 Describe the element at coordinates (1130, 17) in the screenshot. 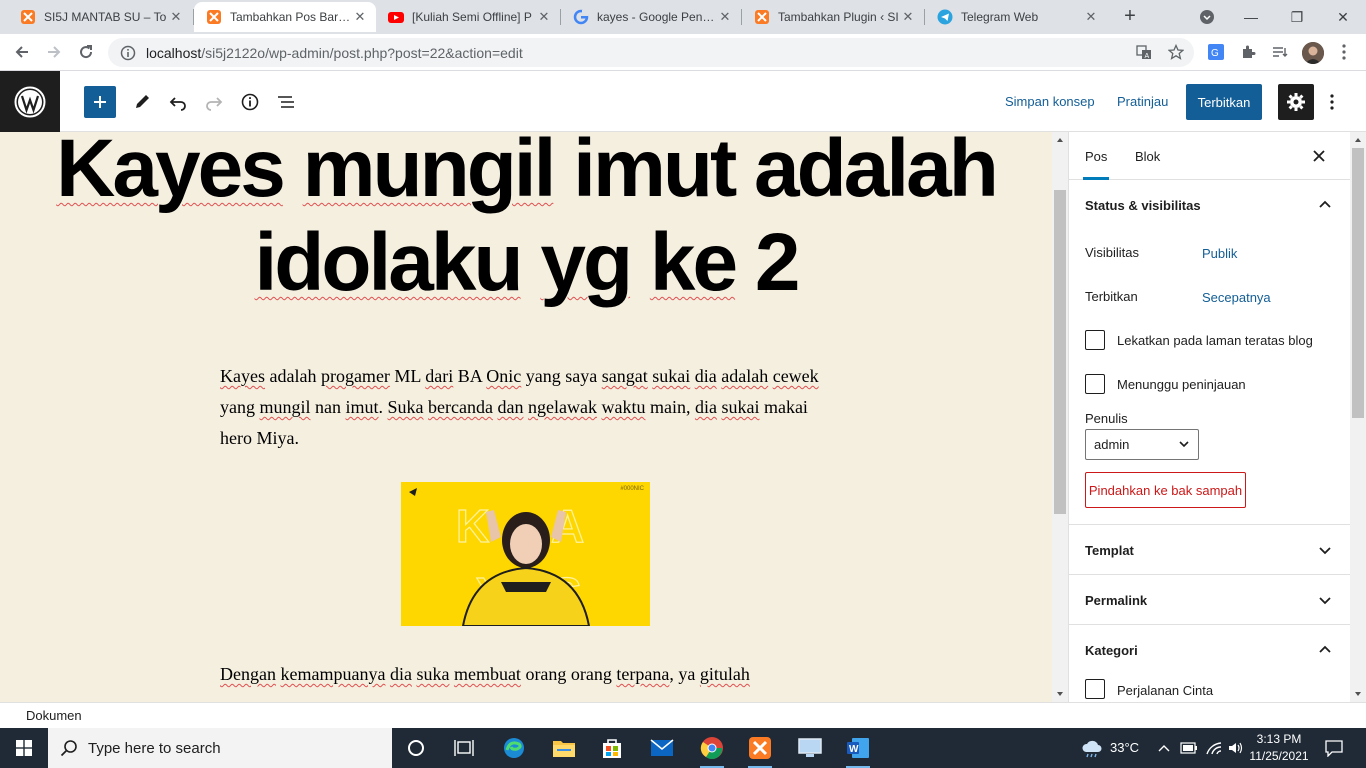

I see `new-tab-button: +` at that location.